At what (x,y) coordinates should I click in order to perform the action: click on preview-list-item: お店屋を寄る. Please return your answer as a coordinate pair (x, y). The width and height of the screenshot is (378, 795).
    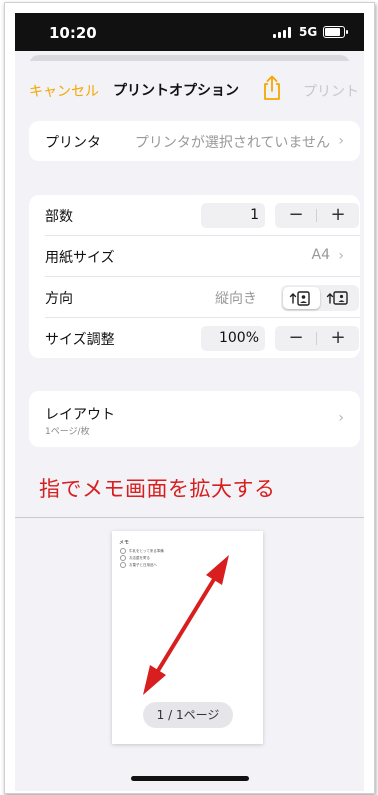
    Looking at the image, I should click on (135, 558).